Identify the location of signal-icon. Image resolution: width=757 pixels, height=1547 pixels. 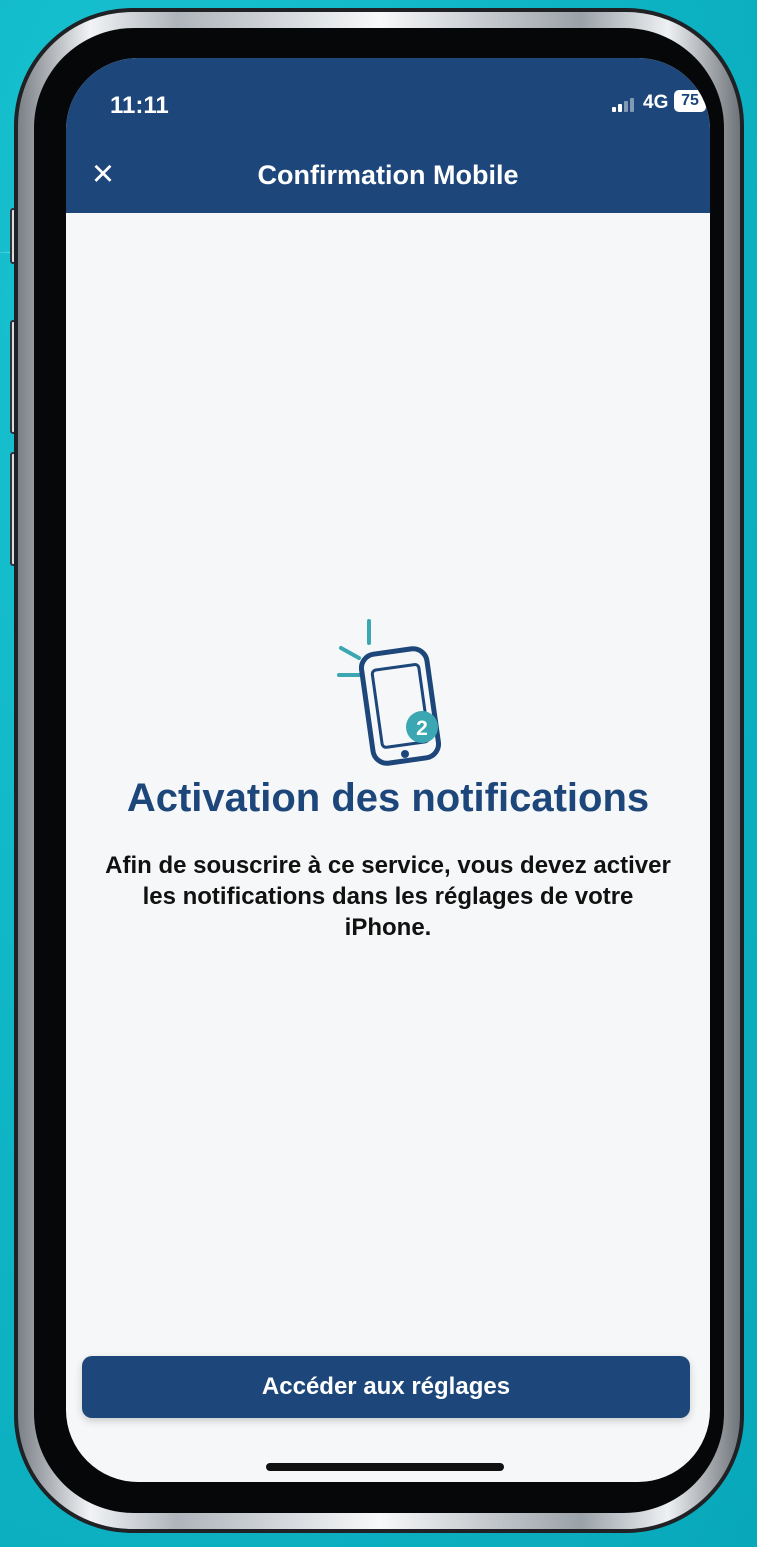
(624, 104).